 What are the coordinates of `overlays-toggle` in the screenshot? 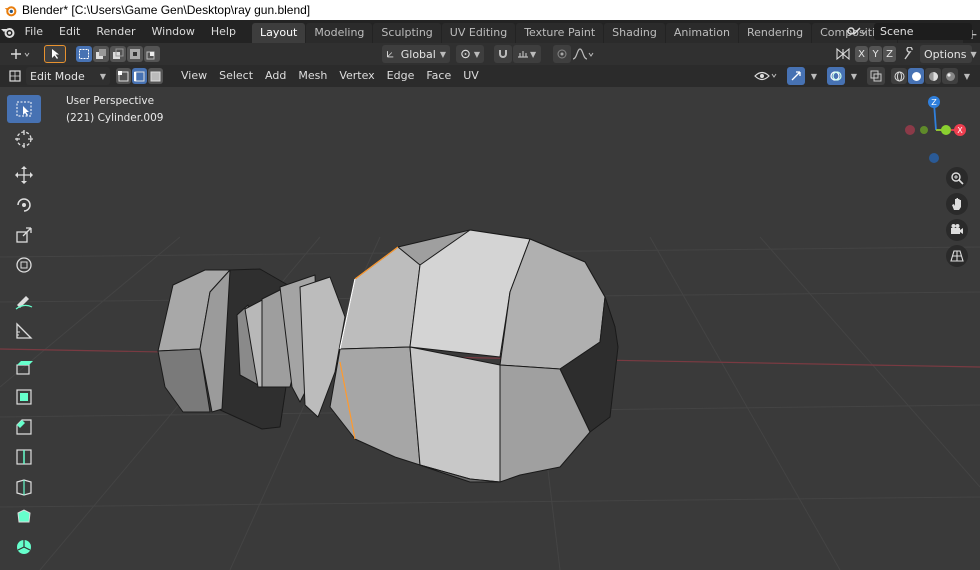 It's located at (836, 76).